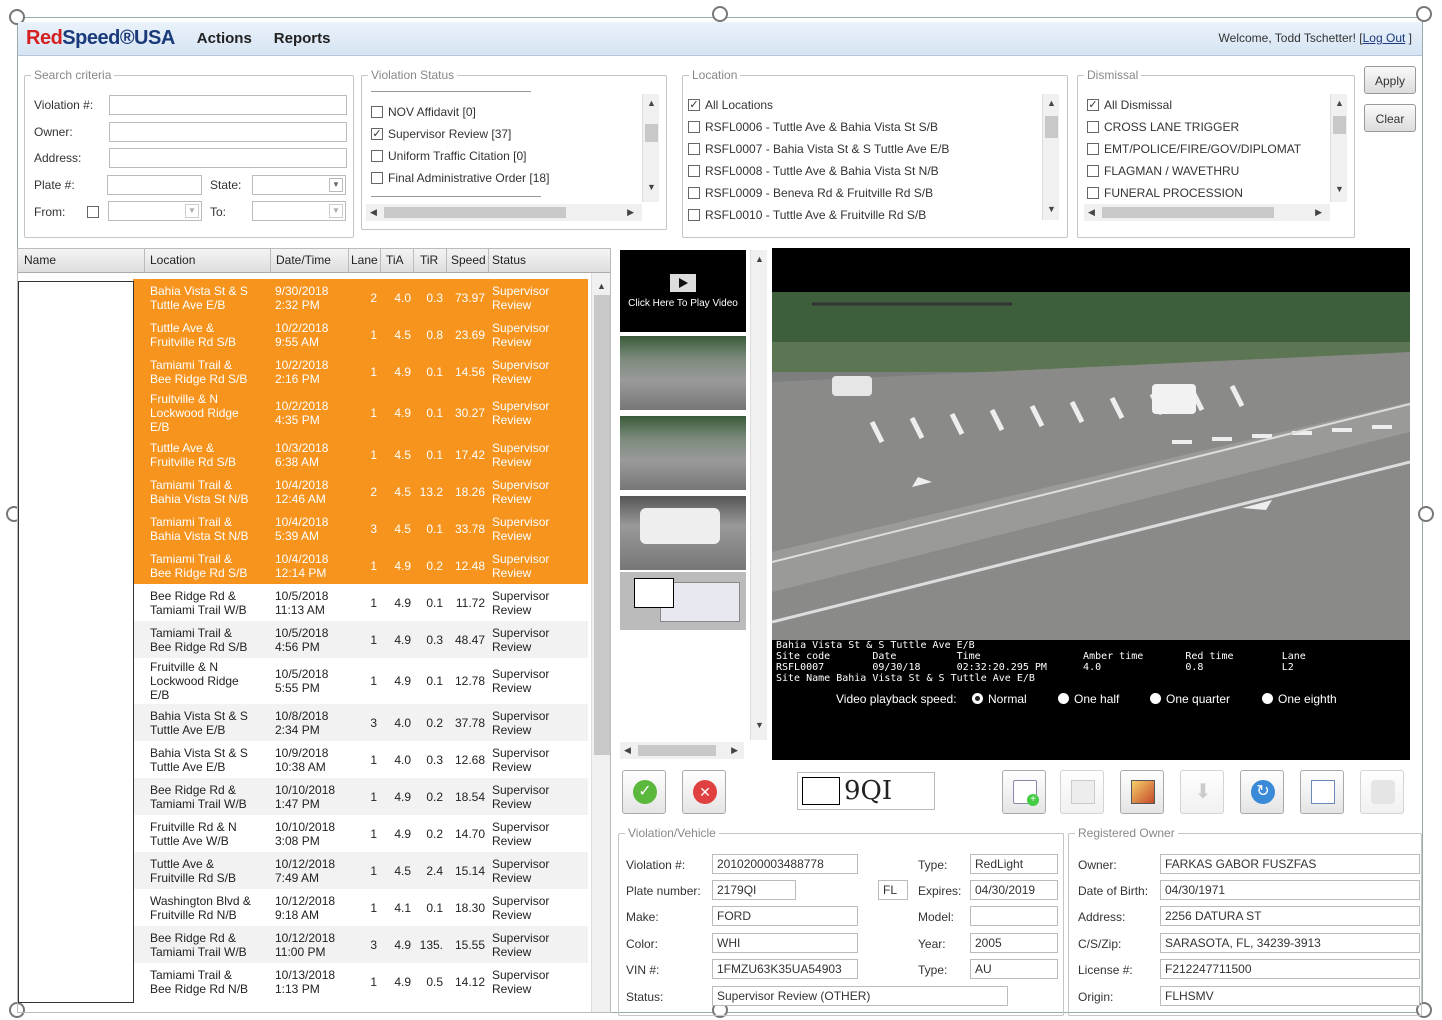  I want to click on clear-button: Clear, so click(1390, 118).